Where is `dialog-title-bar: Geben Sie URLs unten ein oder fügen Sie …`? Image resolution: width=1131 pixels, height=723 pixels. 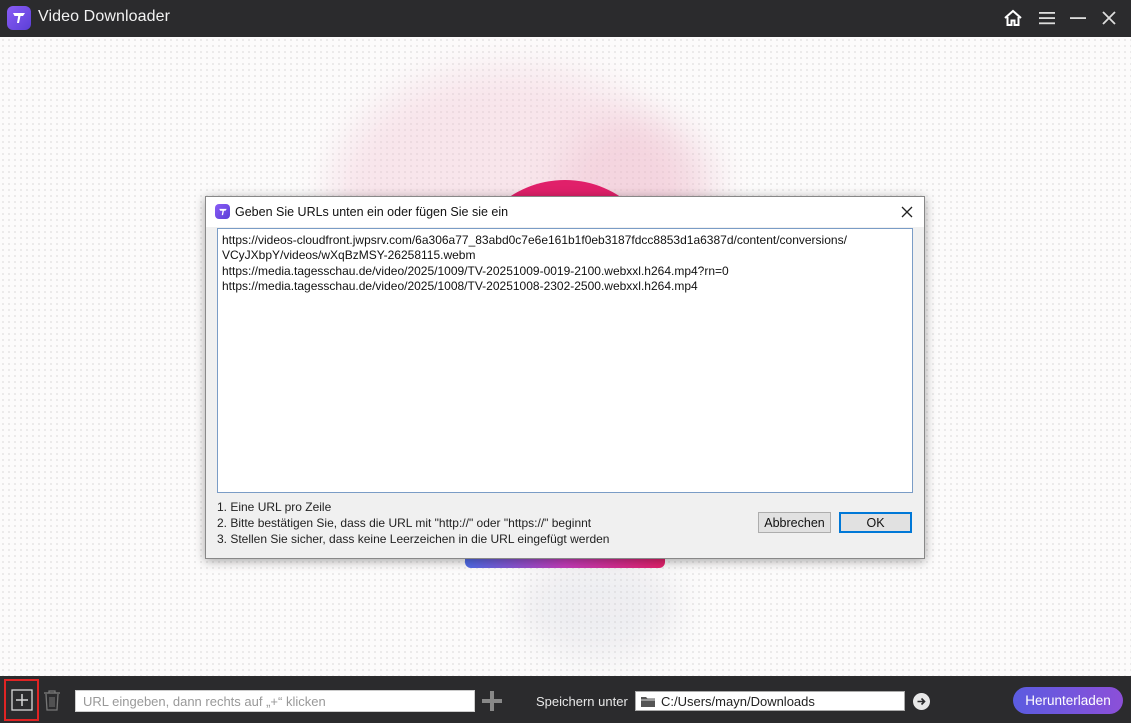
dialog-title-bar: Geben Sie URLs unten ein oder fügen Sie … is located at coordinates (565, 212).